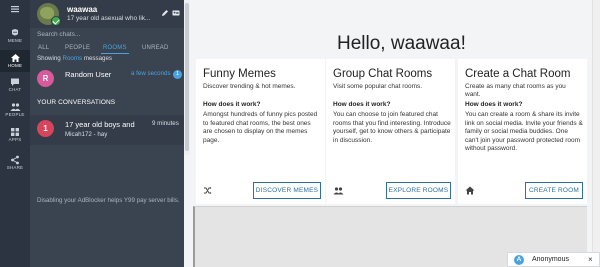 The width and height of the screenshot is (600, 267). What do you see at coordinates (100, 124) in the screenshot?
I see `conversation-title: 17 year old boys and` at bounding box center [100, 124].